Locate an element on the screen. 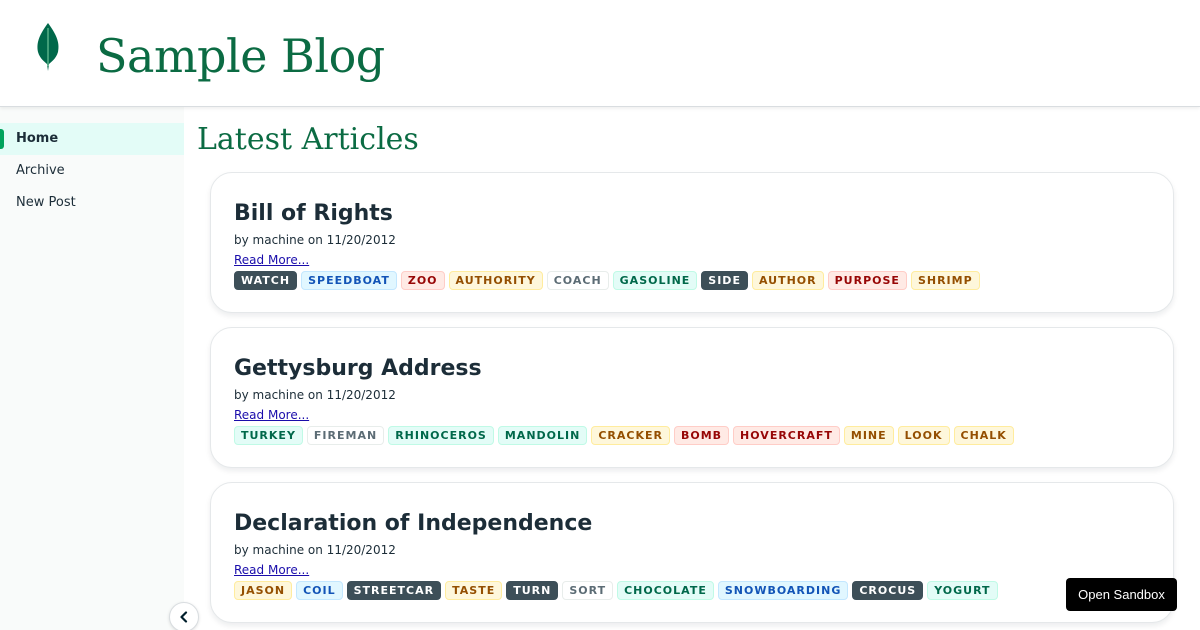 The image size is (1200, 630). tag-badge: TURKEY is located at coordinates (268, 435).